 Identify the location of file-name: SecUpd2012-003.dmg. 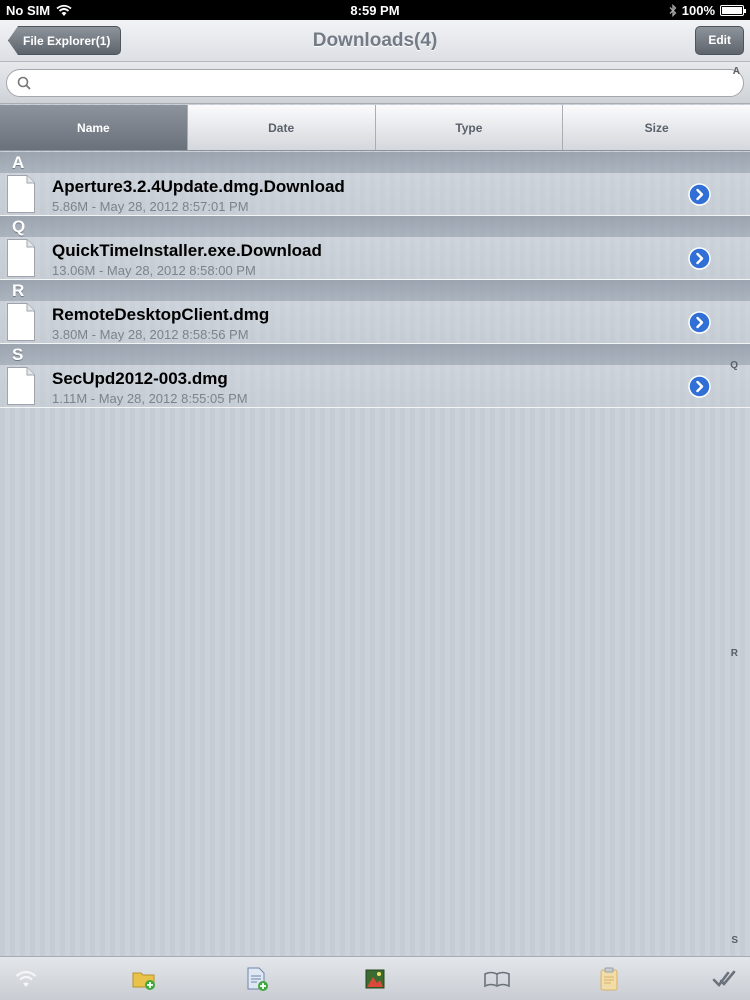
(140, 378).